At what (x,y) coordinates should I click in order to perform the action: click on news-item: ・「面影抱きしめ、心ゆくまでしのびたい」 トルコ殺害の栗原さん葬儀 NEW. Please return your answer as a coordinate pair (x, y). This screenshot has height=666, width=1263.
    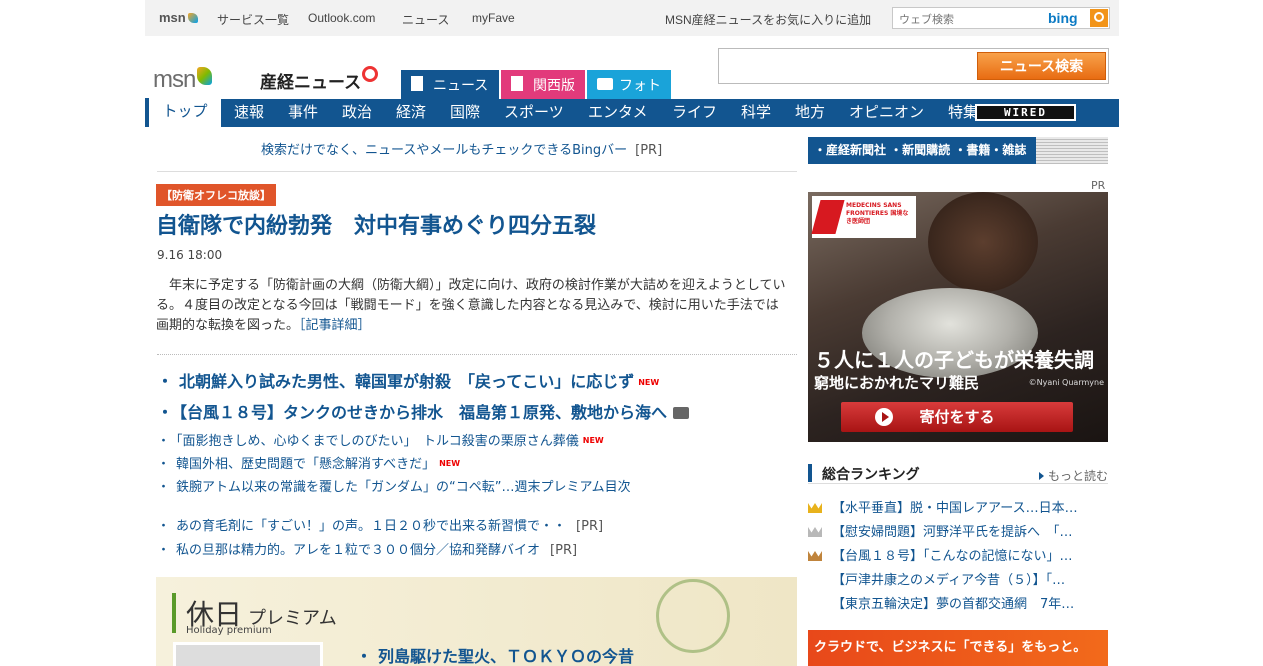
    Looking at the image, I should click on (380, 439).